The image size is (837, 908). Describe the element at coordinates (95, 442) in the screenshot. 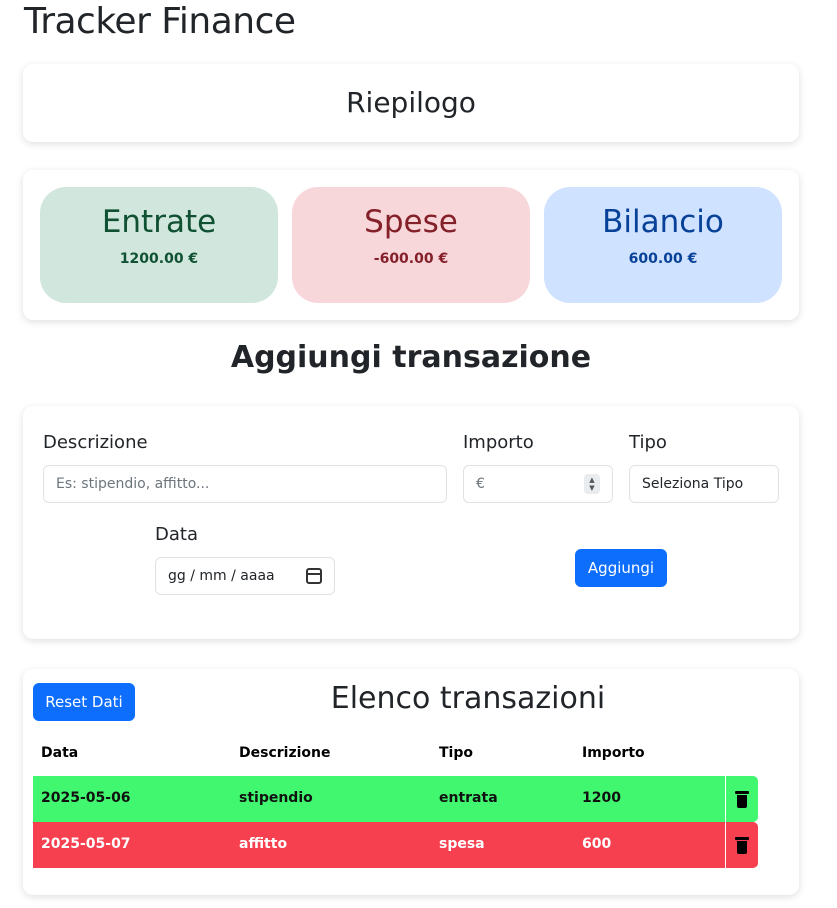

I see `descrizione-label: Descrizione` at that location.